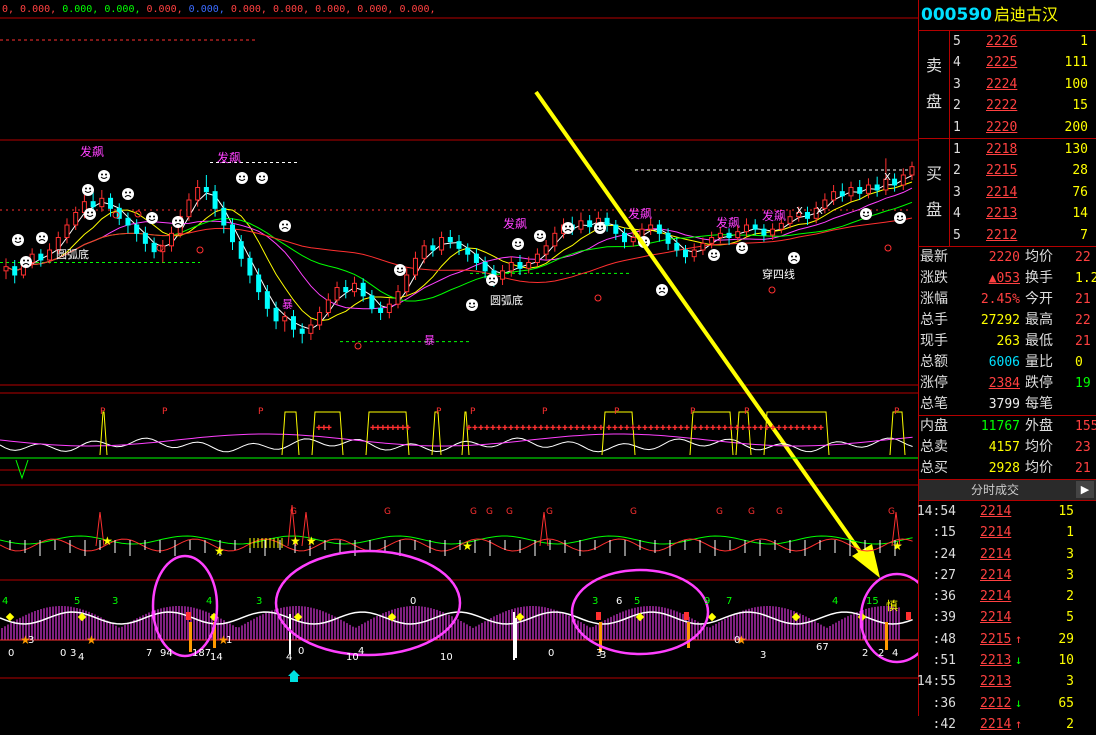 The image size is (1096, 735). What do you see at coordinates (1080, 106) in the screenshot?
I see `asks-volume: 15` at bounding box center [1080, 106].